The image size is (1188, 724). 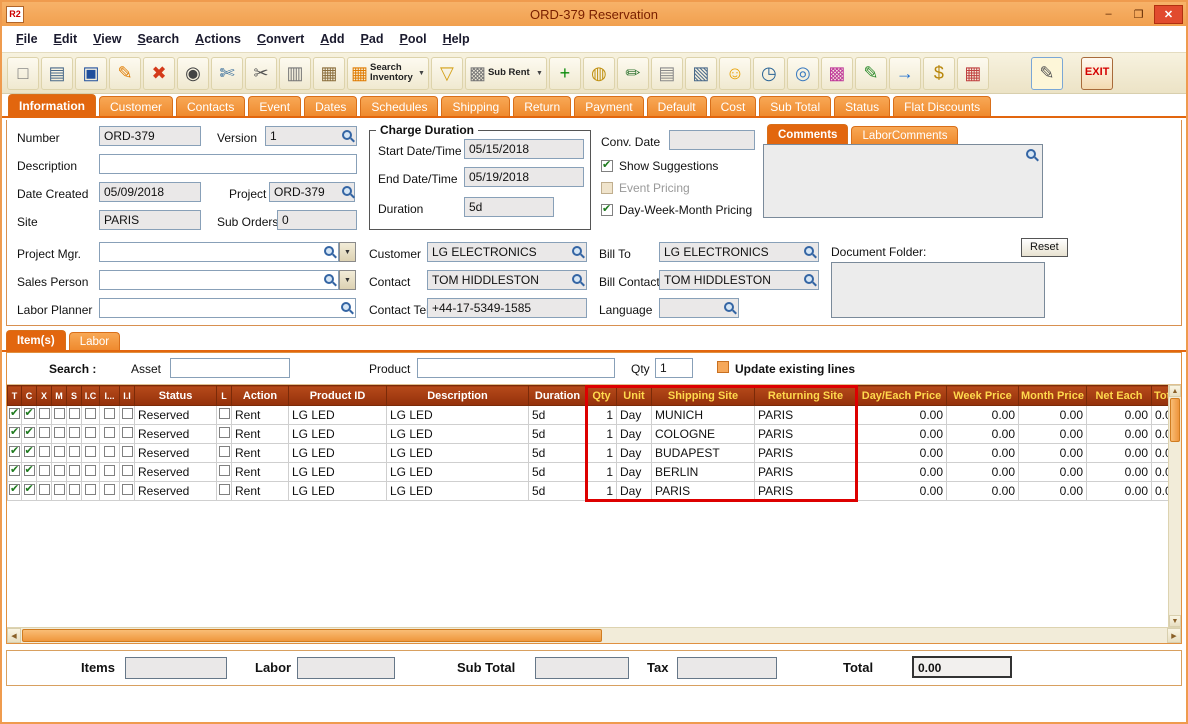 What do you see at coordinates (862, 106) in the screenshot?
I see `tab-status: Status` at bounding box center [862, 106].